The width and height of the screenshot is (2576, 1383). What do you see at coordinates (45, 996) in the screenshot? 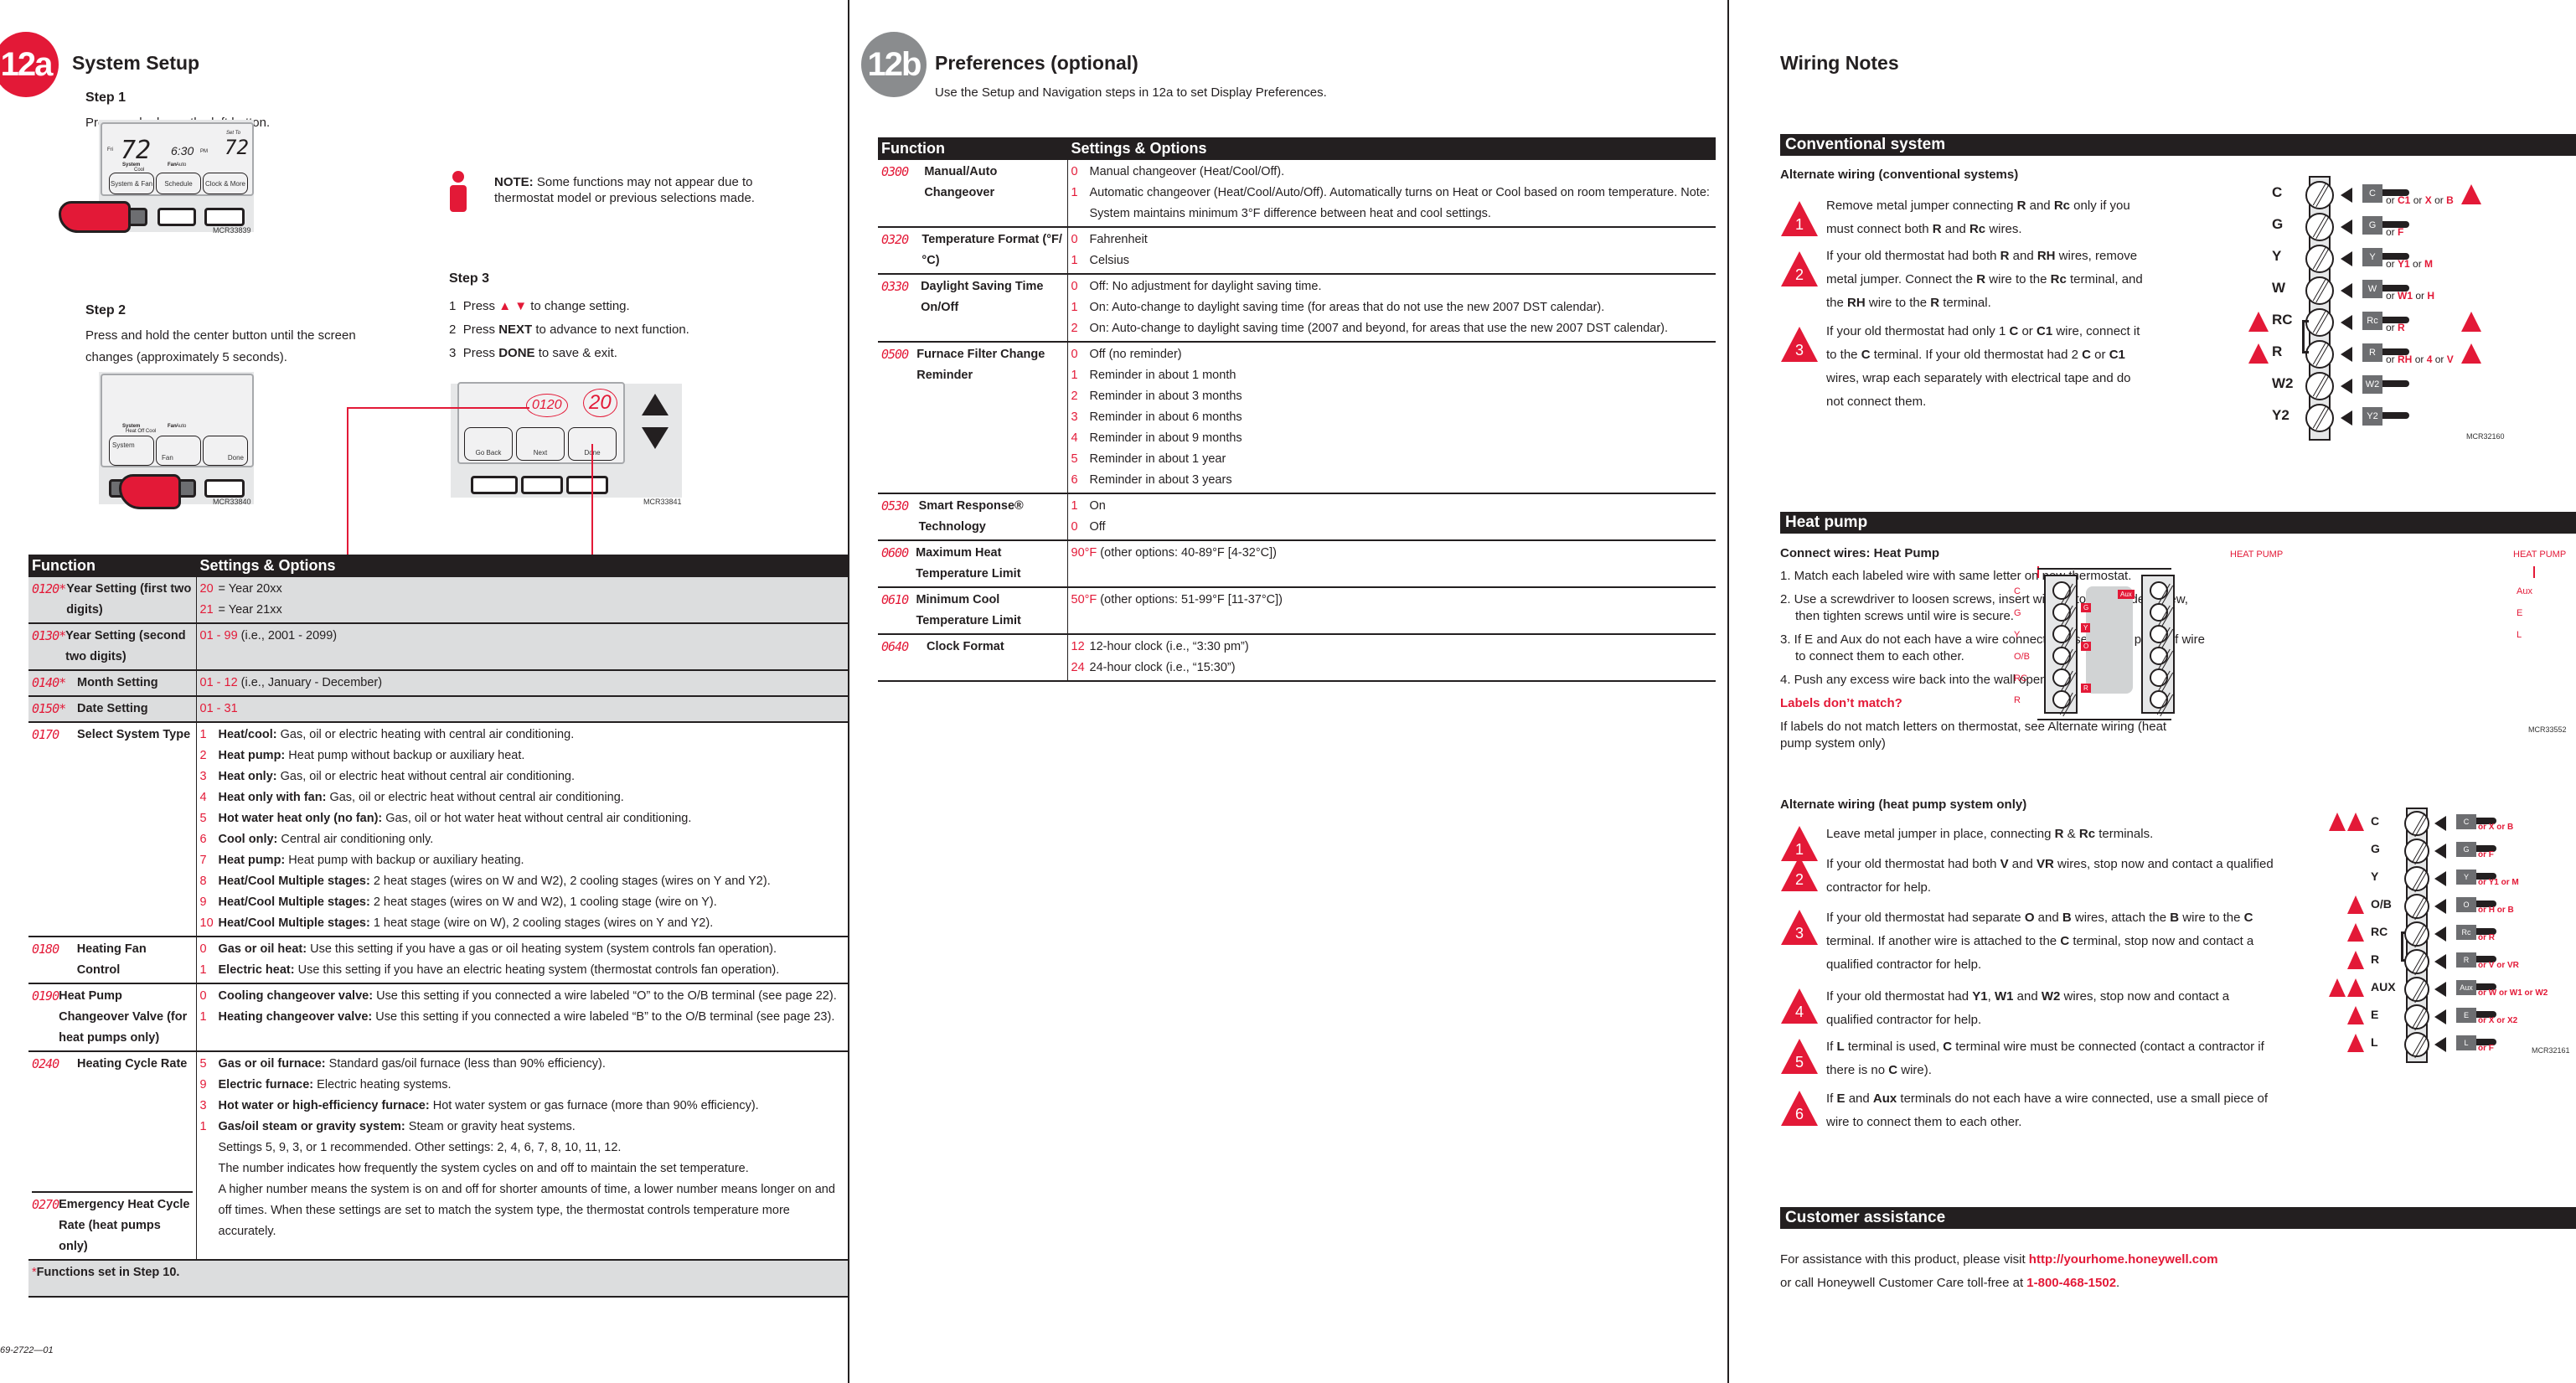
I see `function-code: 0190` at bounding box center [45, 996].